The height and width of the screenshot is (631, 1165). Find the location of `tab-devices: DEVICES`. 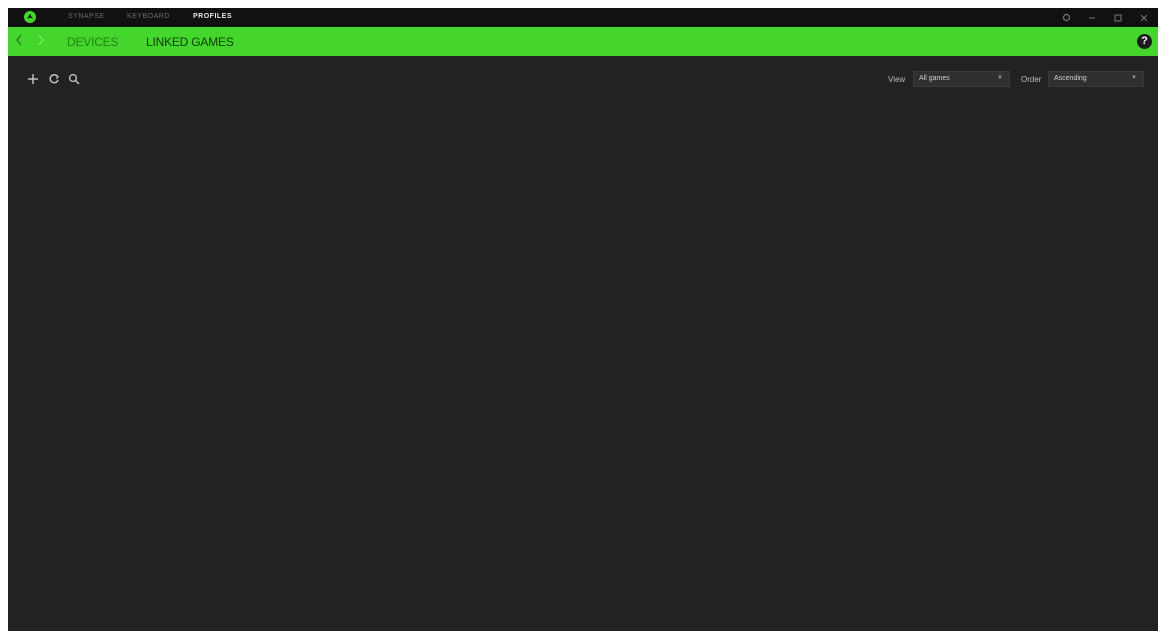

tab-devices: DEVICES is located at coordinates (92, 42).